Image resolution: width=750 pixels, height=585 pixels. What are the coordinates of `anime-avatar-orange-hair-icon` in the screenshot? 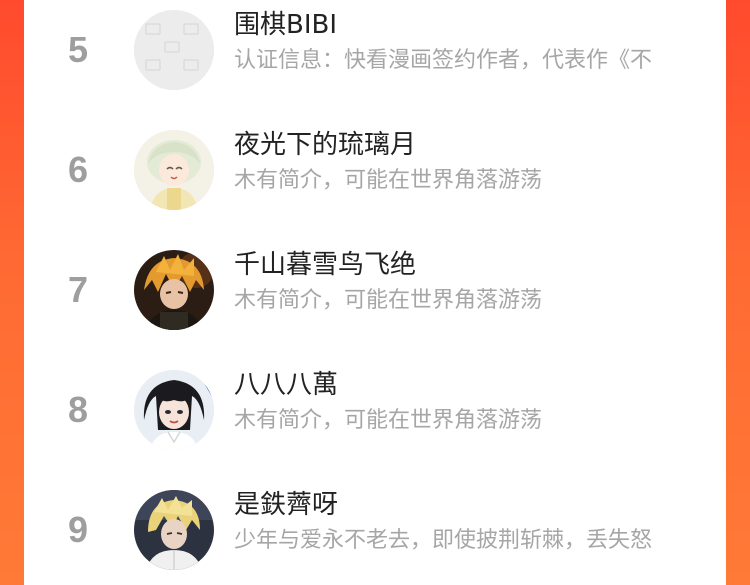 It's located at (174, 290).